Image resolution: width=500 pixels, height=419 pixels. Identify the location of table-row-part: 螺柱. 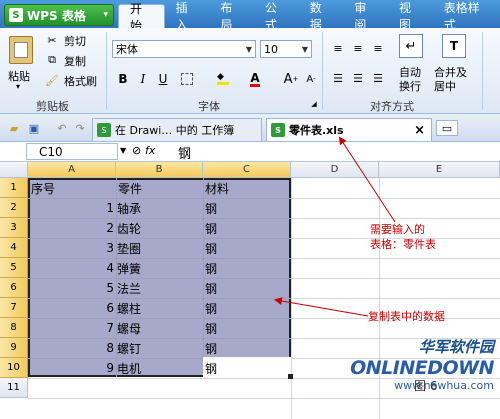
(129, 308).